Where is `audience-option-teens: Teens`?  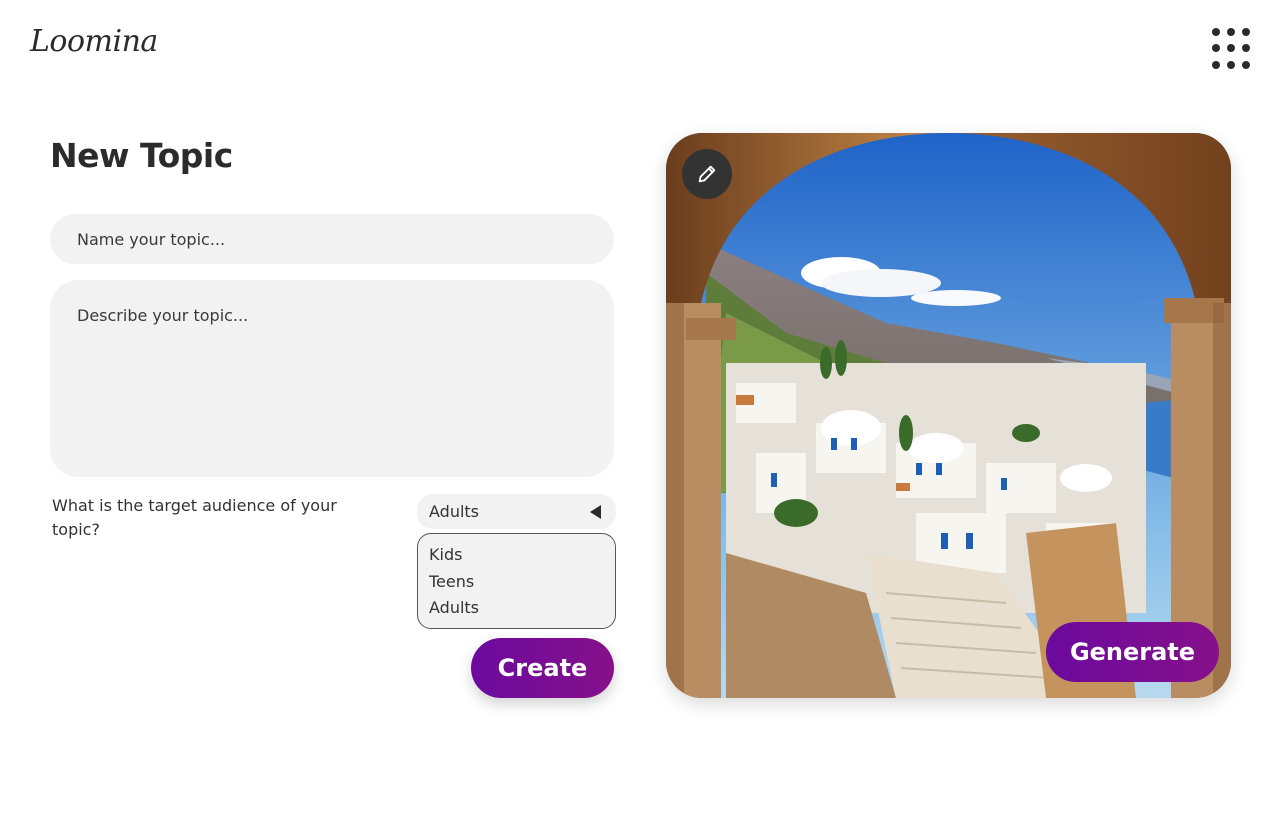 audience-option-teens: Teens is located at coordinates (516, 582).